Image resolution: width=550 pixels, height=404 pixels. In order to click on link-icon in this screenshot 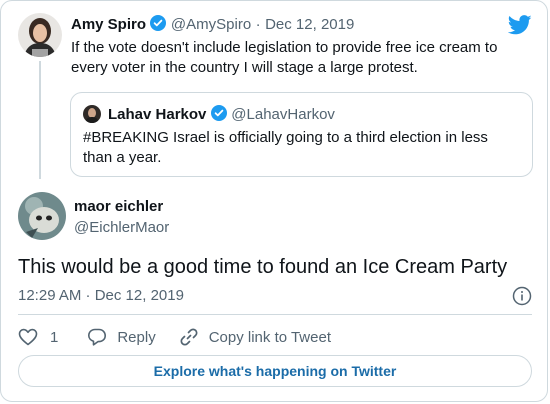, I will do `click(189, 337)`.